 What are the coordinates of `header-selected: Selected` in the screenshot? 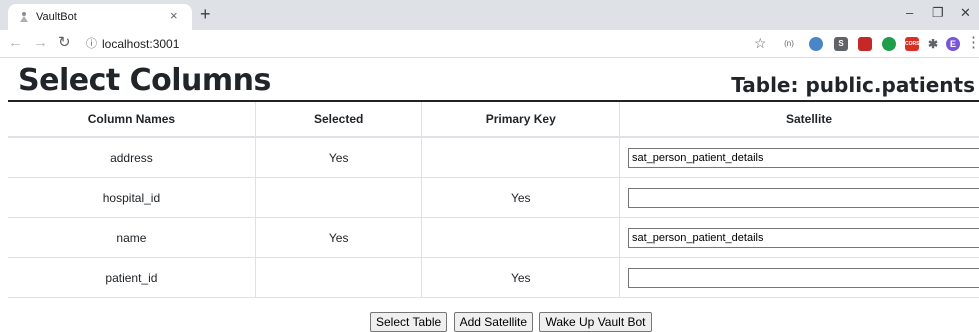 It's located at (338, 119).